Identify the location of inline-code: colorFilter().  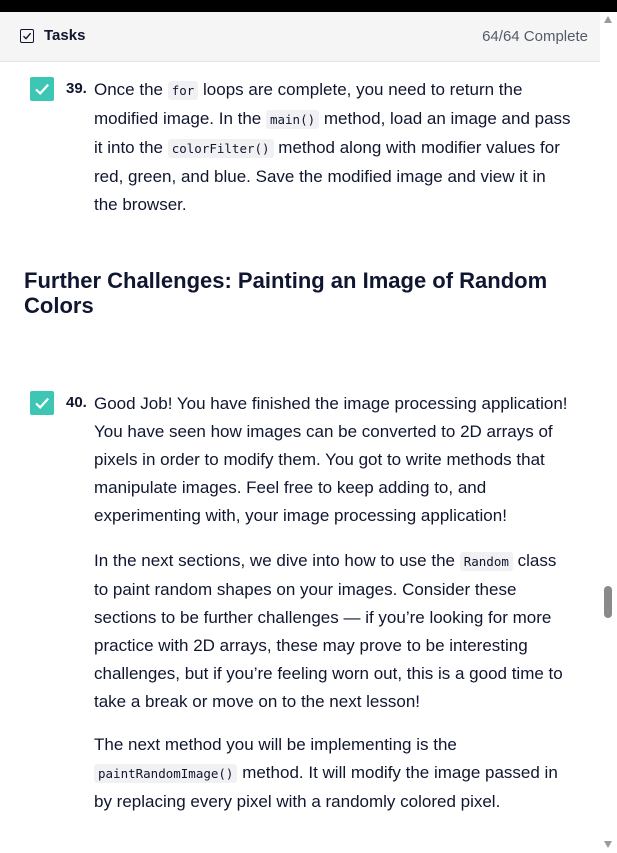
(220, 148).